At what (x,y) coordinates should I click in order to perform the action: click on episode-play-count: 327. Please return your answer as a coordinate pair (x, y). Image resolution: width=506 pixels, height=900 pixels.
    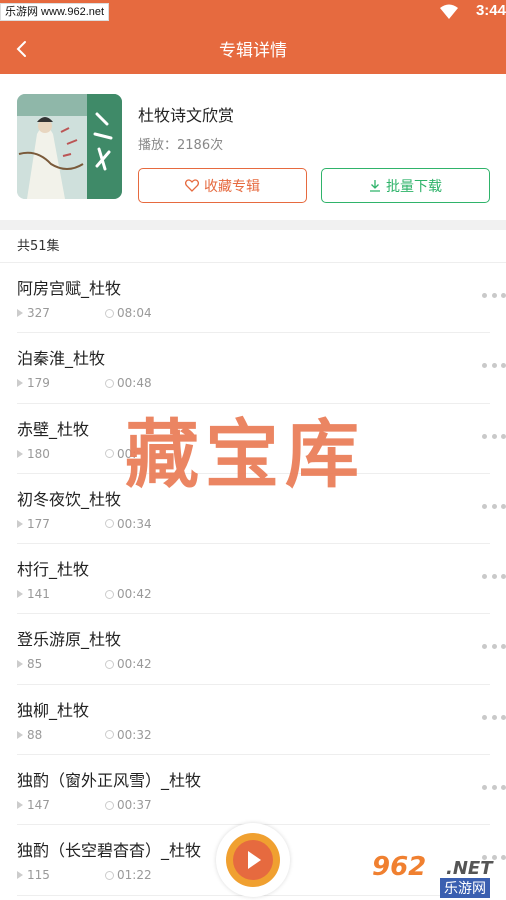
    Looking at the image, I should click on (33, 313).